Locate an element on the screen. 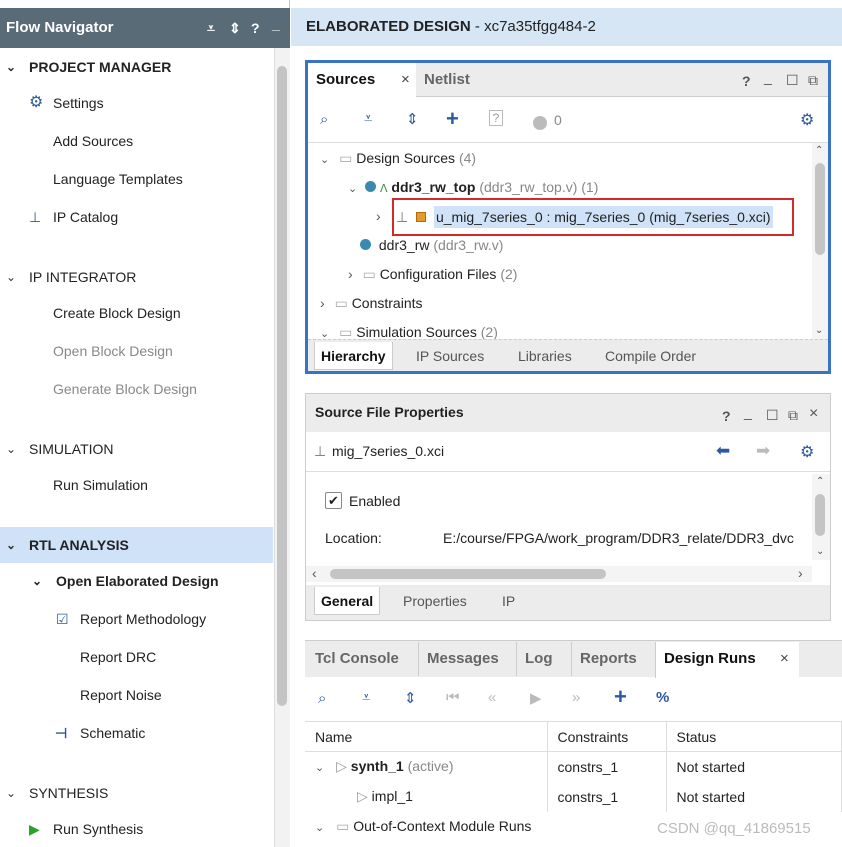 The image size is (842, 847). nav-item-report-noise: Report Noise is located at coordinates (136, 695).